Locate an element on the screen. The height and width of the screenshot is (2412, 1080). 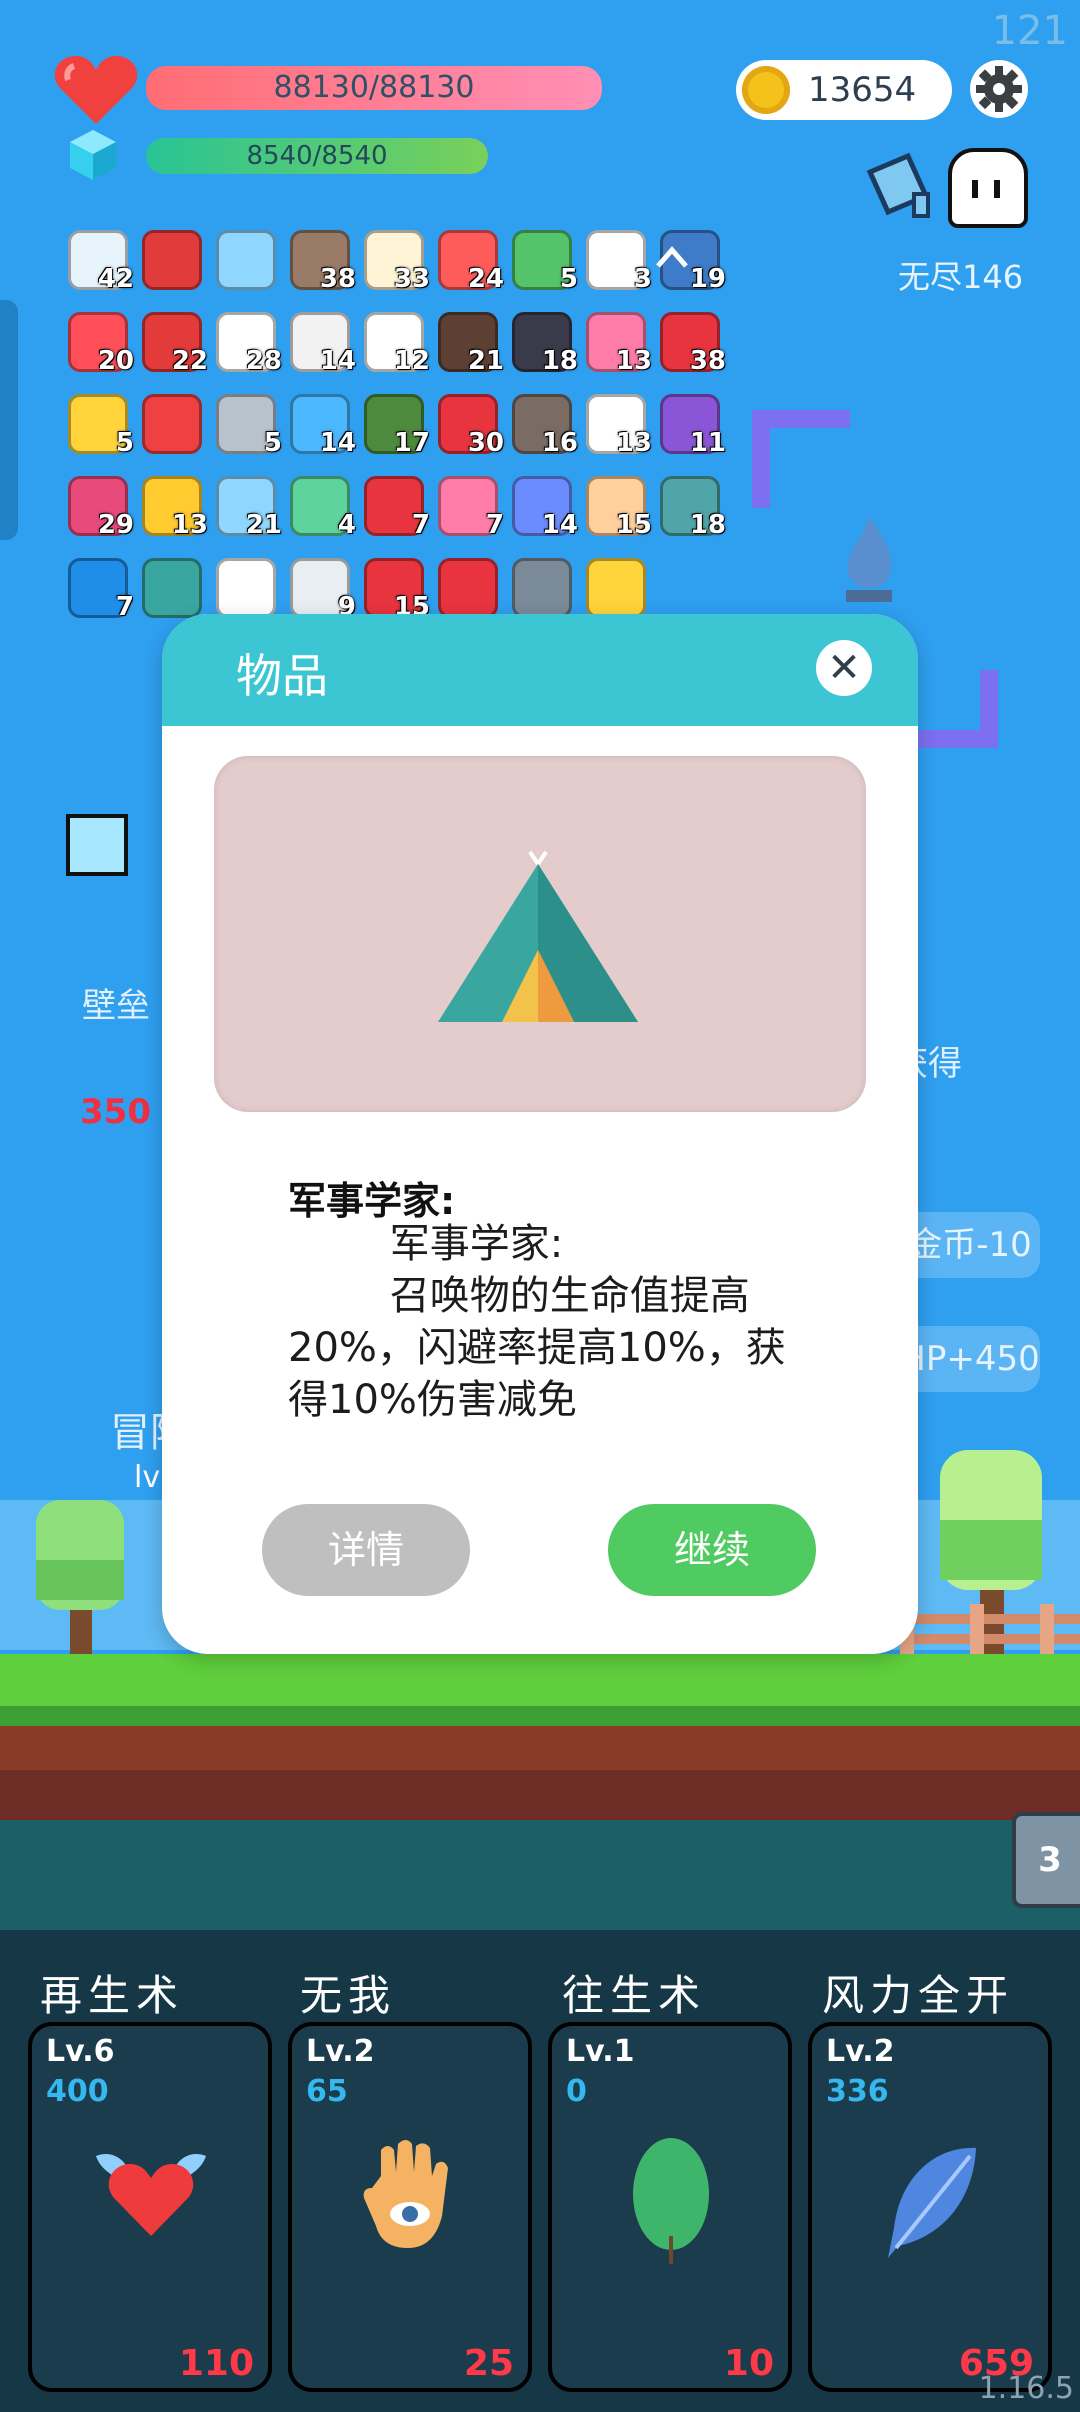
inventory-item: 16 is located at coordinates (543, 424).